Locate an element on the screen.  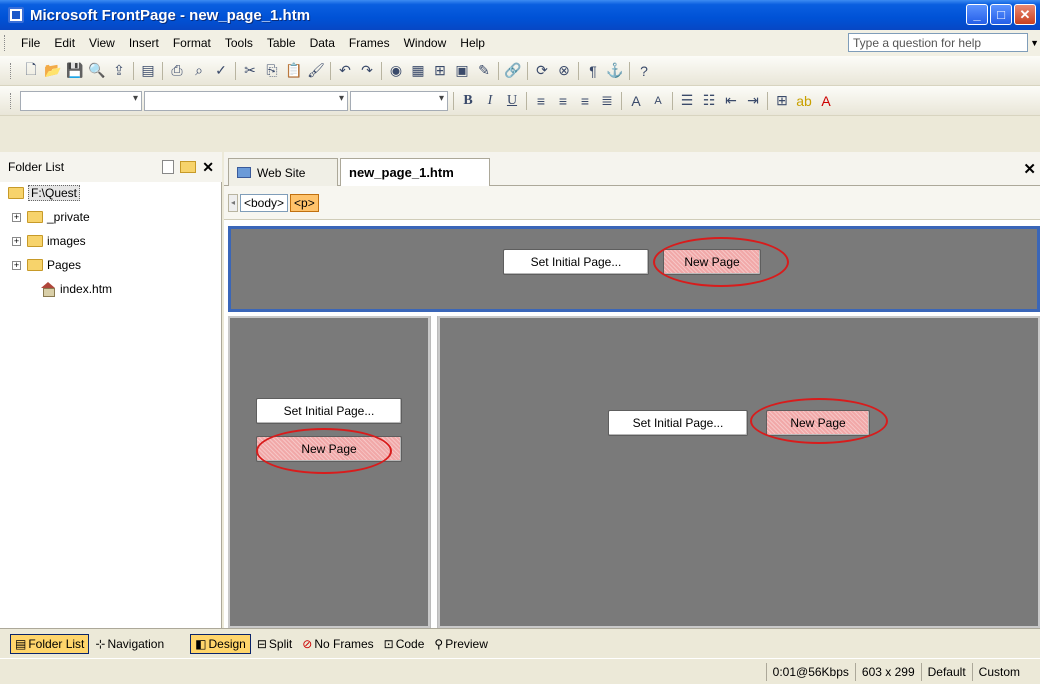
increase-font-icon: A is located at coordinates (636, 101).